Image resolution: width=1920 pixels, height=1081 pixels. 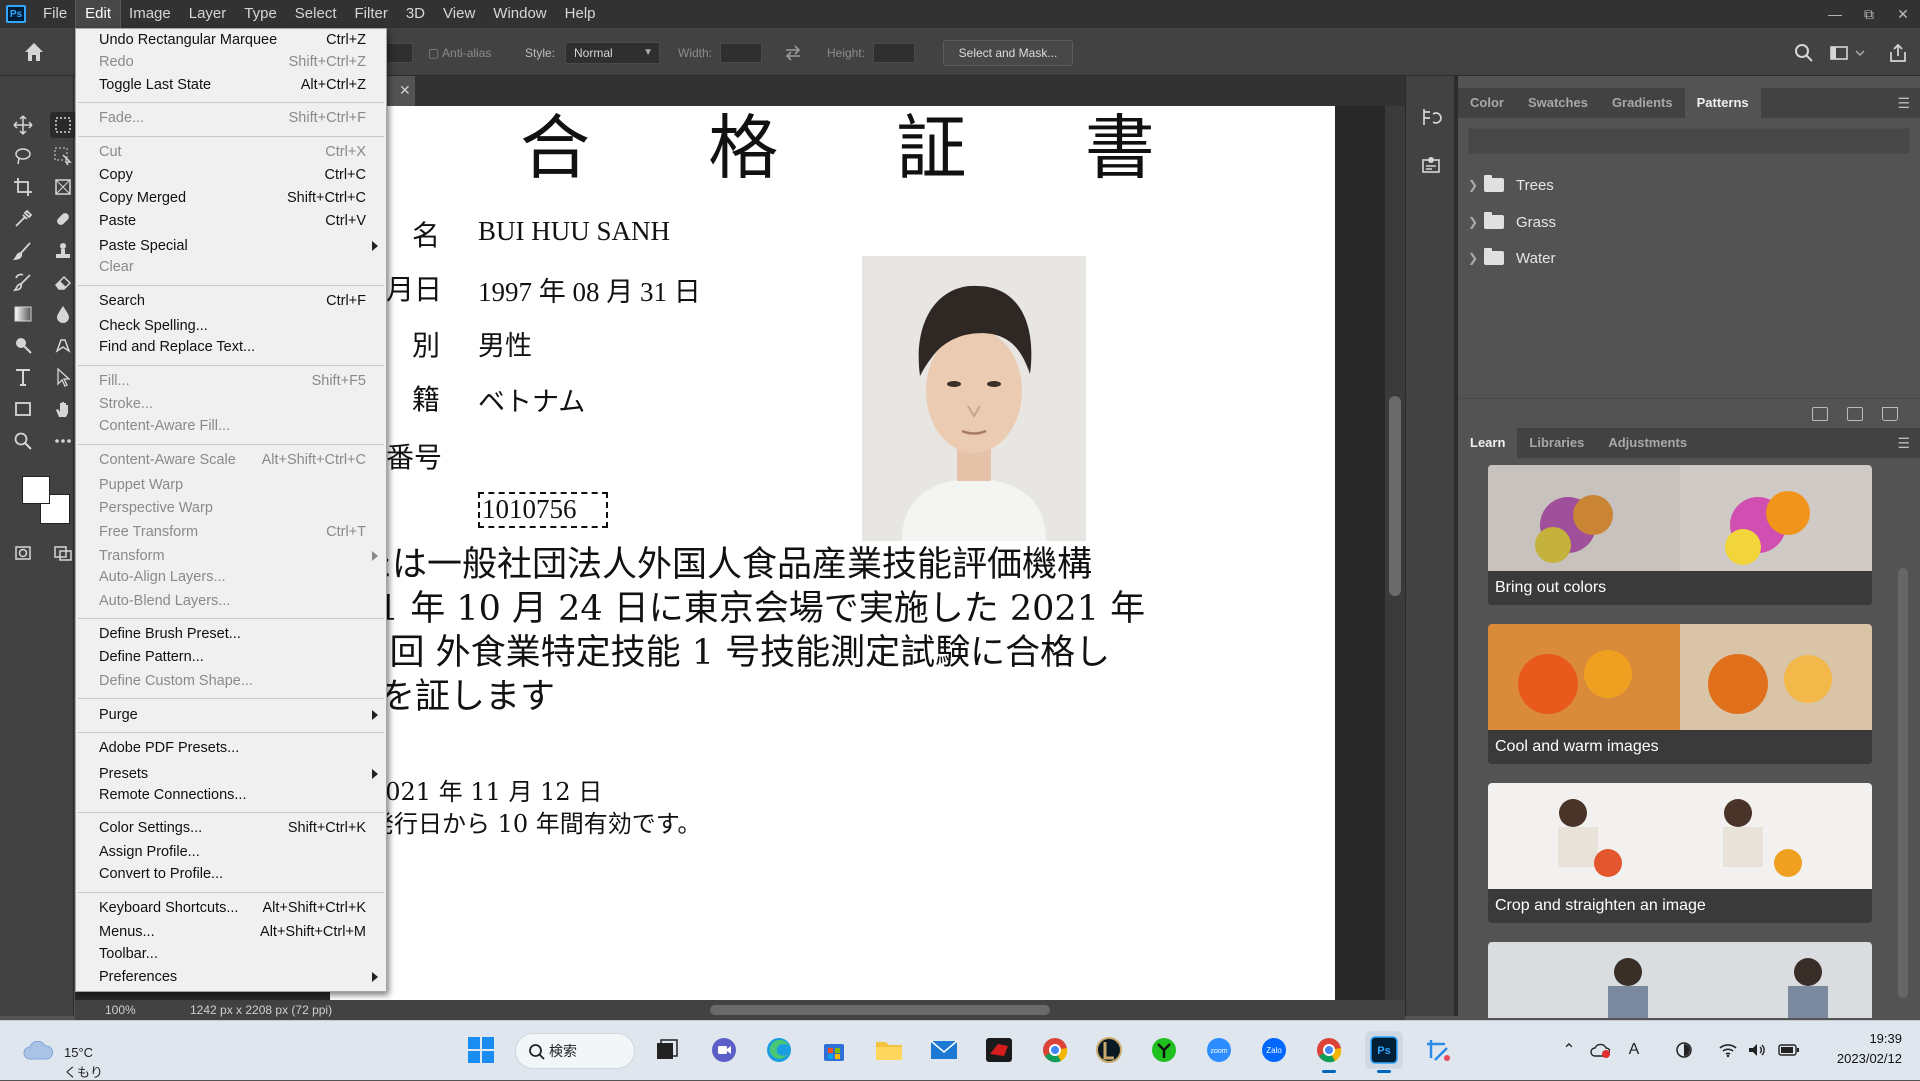 What do you see at coordinates (1569, 1050) in the screenshot?
I see `chevron-up-icon: ⌃` at bounding box center [1569, 1050].